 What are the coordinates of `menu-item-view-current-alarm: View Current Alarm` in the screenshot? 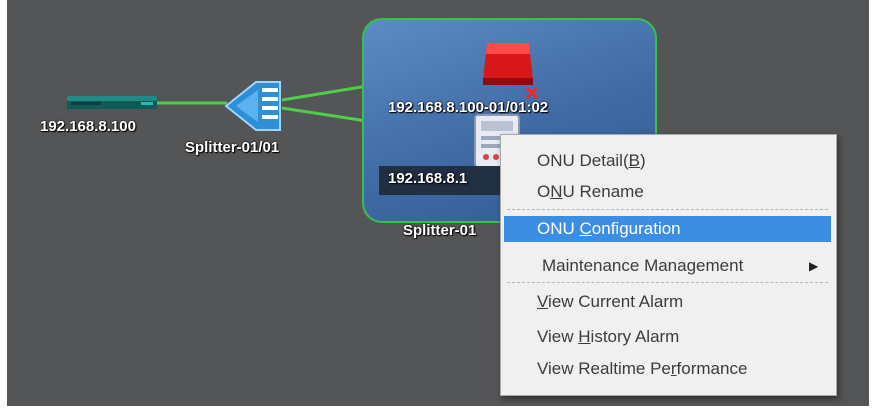 It's located at (667, 302).